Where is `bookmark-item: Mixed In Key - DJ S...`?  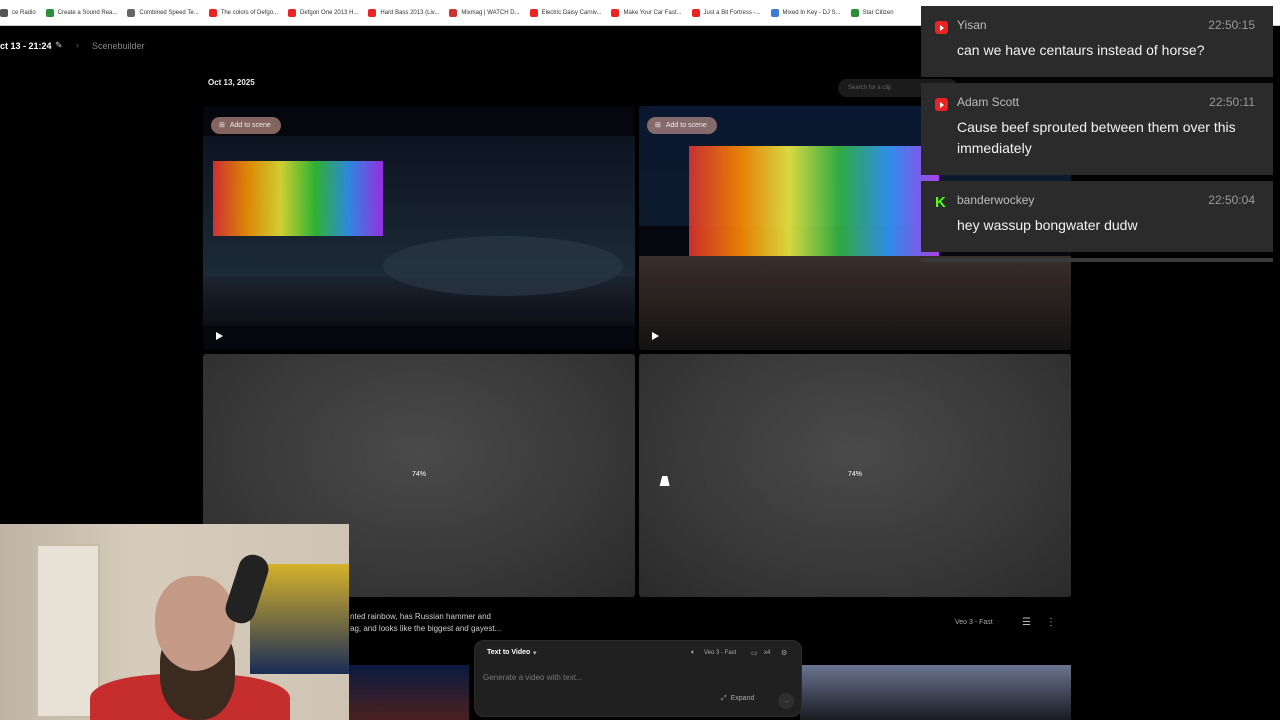 bookmark-item: Mixed In Key - DJ S... is located at coordinates (805, 12).